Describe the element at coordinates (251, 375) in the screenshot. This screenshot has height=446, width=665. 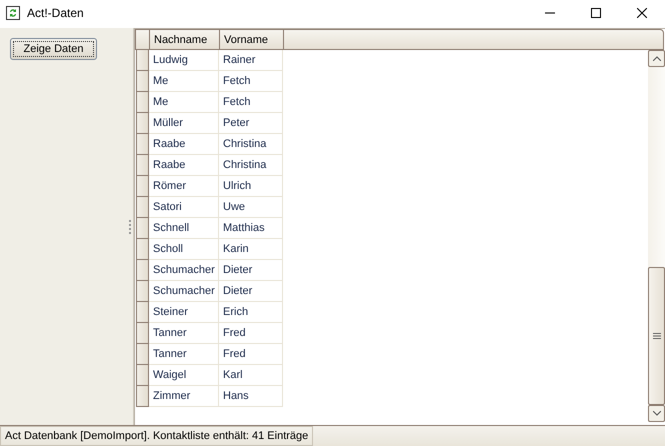
I see `table-cell: Karl` at that location.